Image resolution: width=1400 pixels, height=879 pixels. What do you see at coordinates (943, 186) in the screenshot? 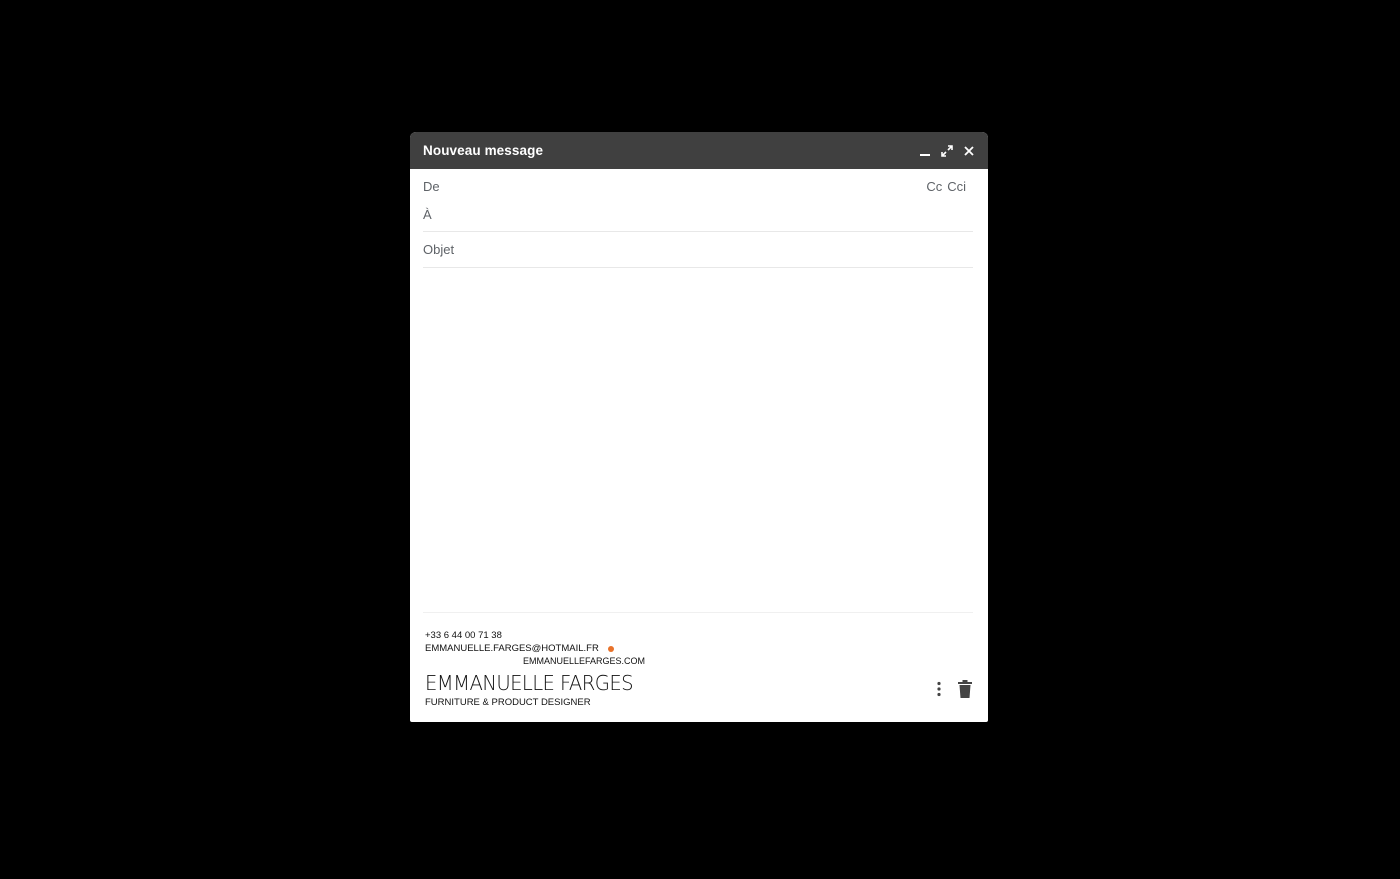
I see `cc-bcc-links: Cc Cci` at bounding box center [943, 186].